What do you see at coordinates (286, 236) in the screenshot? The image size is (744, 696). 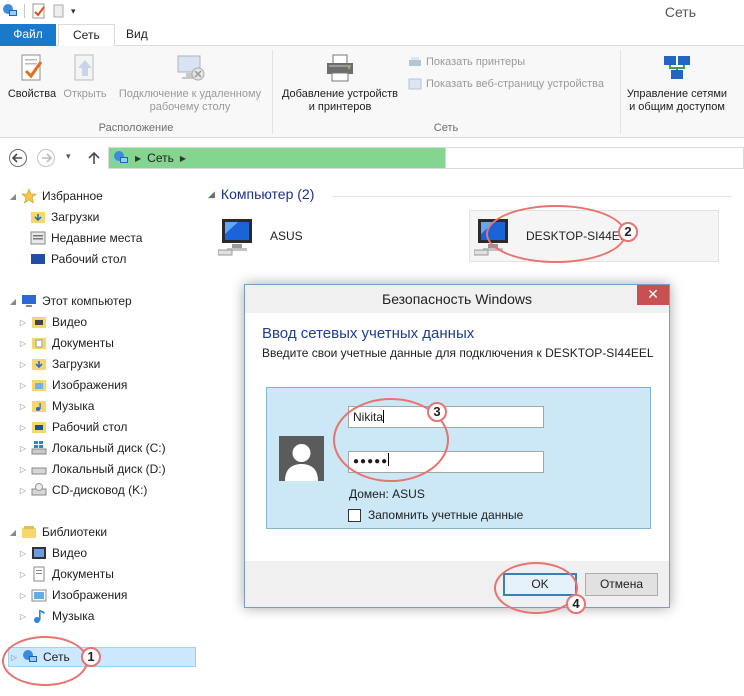 I see `computer-label: ASUS` at bounding box center [286, 236].